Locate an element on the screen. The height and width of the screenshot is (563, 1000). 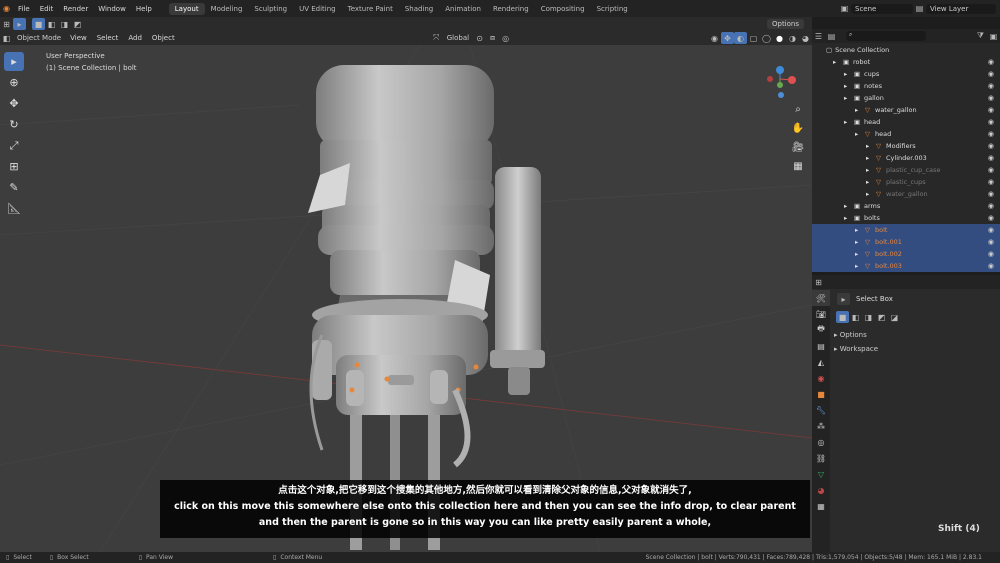
shading-solid-icon: ● is located at coordinates (779, 38).